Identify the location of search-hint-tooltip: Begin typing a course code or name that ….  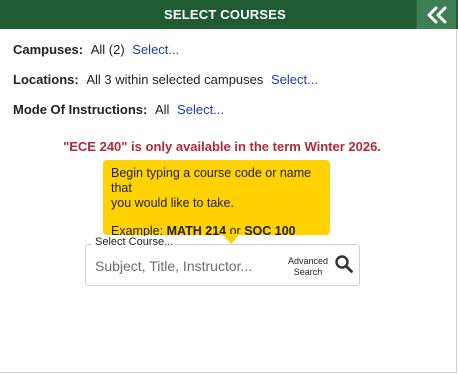
(216, 199).